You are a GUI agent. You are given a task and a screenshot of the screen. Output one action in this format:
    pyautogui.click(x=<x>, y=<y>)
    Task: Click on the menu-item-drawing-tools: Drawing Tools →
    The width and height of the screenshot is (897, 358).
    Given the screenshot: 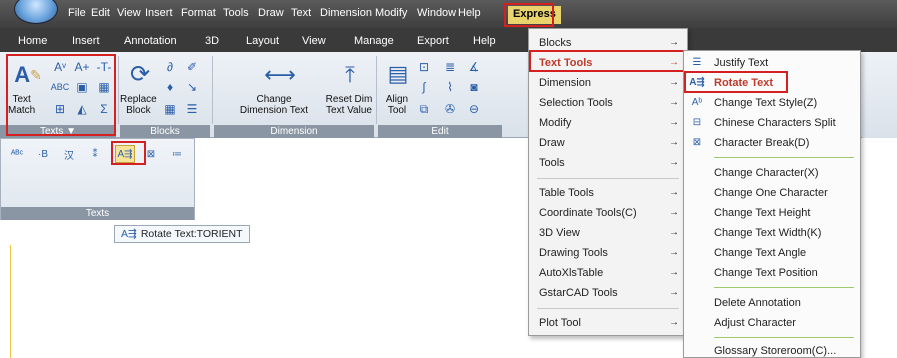 What is the action you would take?
    pyautogui.click(x=608, y=253)
    